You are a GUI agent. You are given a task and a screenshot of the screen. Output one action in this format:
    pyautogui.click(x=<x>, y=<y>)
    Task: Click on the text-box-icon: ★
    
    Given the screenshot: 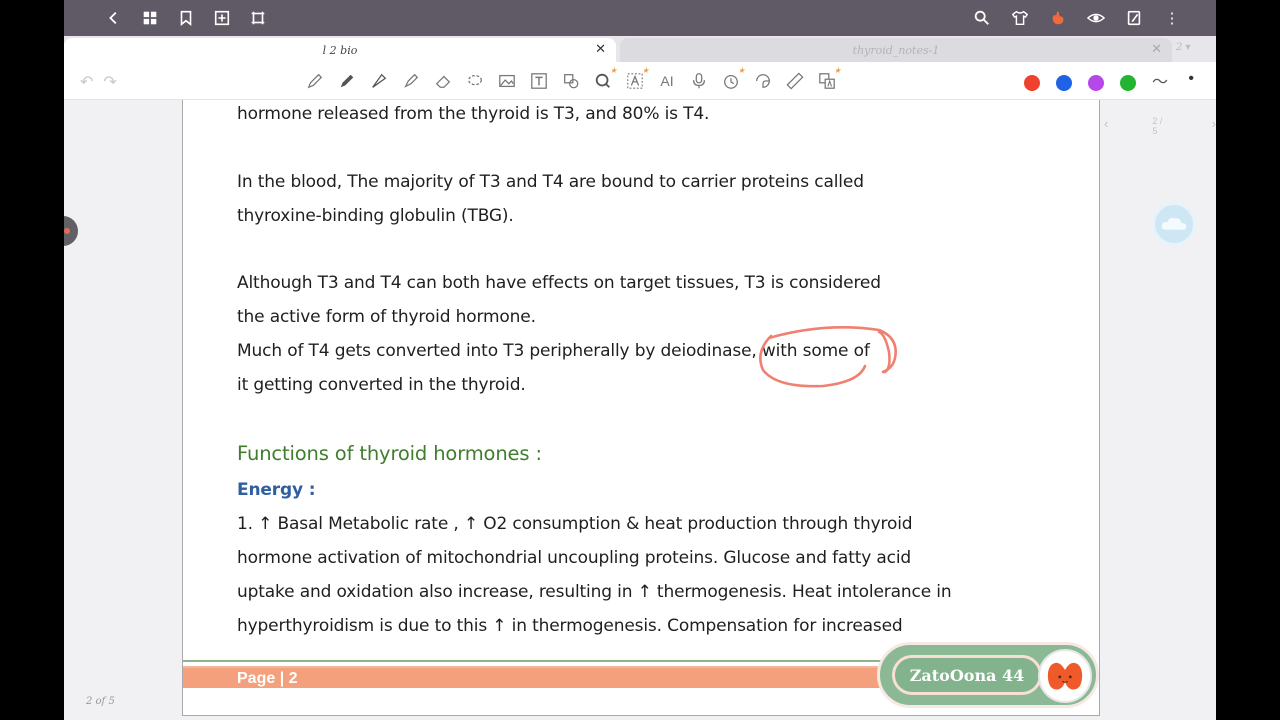 What is the action you would take?
    pyautogui.click(x=636, y=79)
    